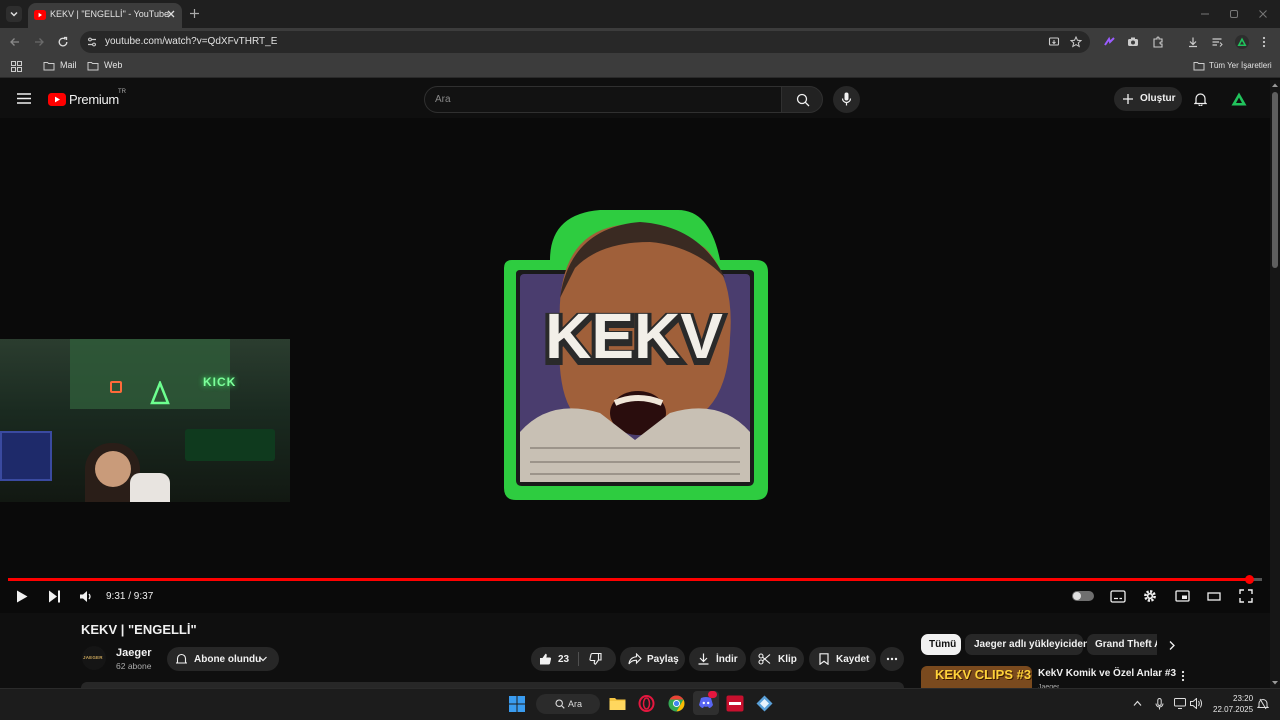 The image size is (1280, 720). Describe the element at coordinates (1150, 596) in the screenshot. I see `settings-gear-icon` at that location.